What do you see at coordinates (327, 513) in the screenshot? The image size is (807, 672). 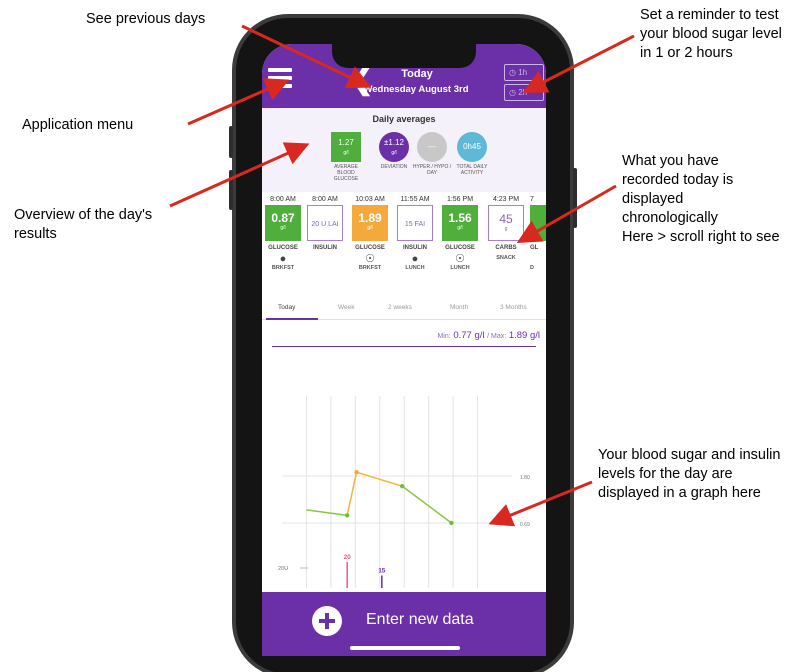 I see `glucose-line-segment` at bounding box center [327, 513].